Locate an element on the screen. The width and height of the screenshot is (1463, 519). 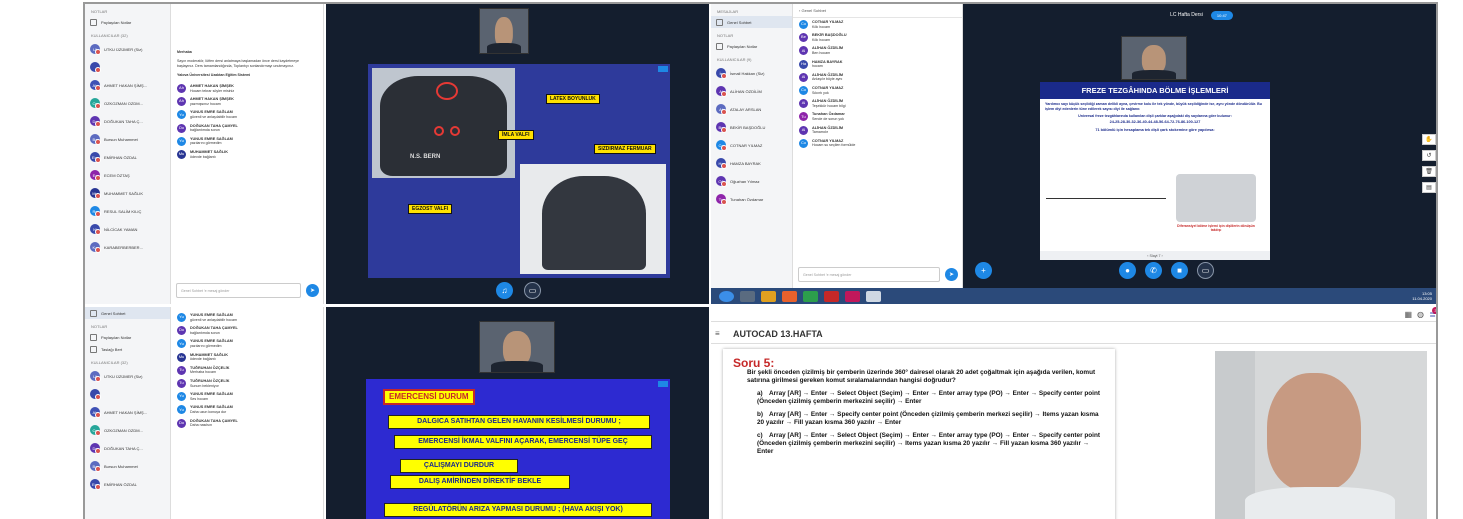
user-item: Ni NİLCİCAK YAMAN is located at coordinates (127, 229).